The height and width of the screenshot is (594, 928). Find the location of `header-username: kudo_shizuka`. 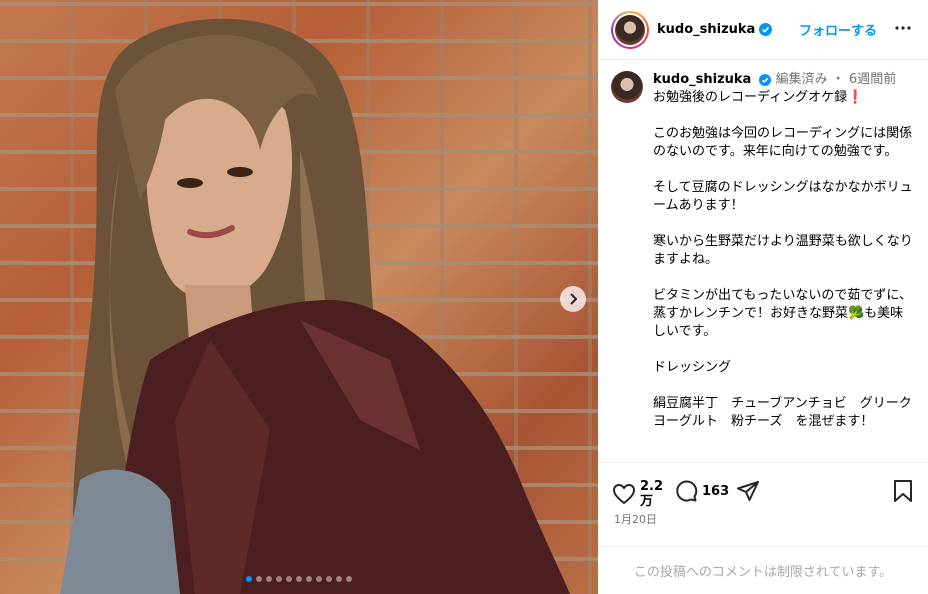

header-username: kudo_shizuka is located at coordinates (706, 29).